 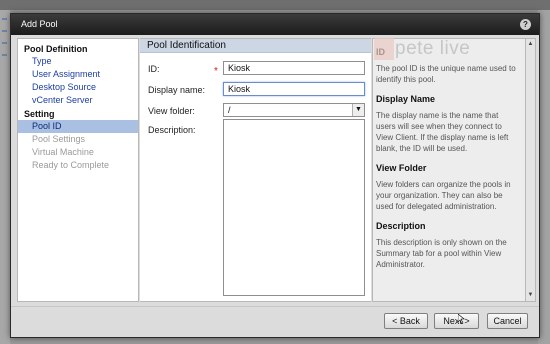 I want to click on help-heading-view-folder: View Folder, so click(x=401, y=168).